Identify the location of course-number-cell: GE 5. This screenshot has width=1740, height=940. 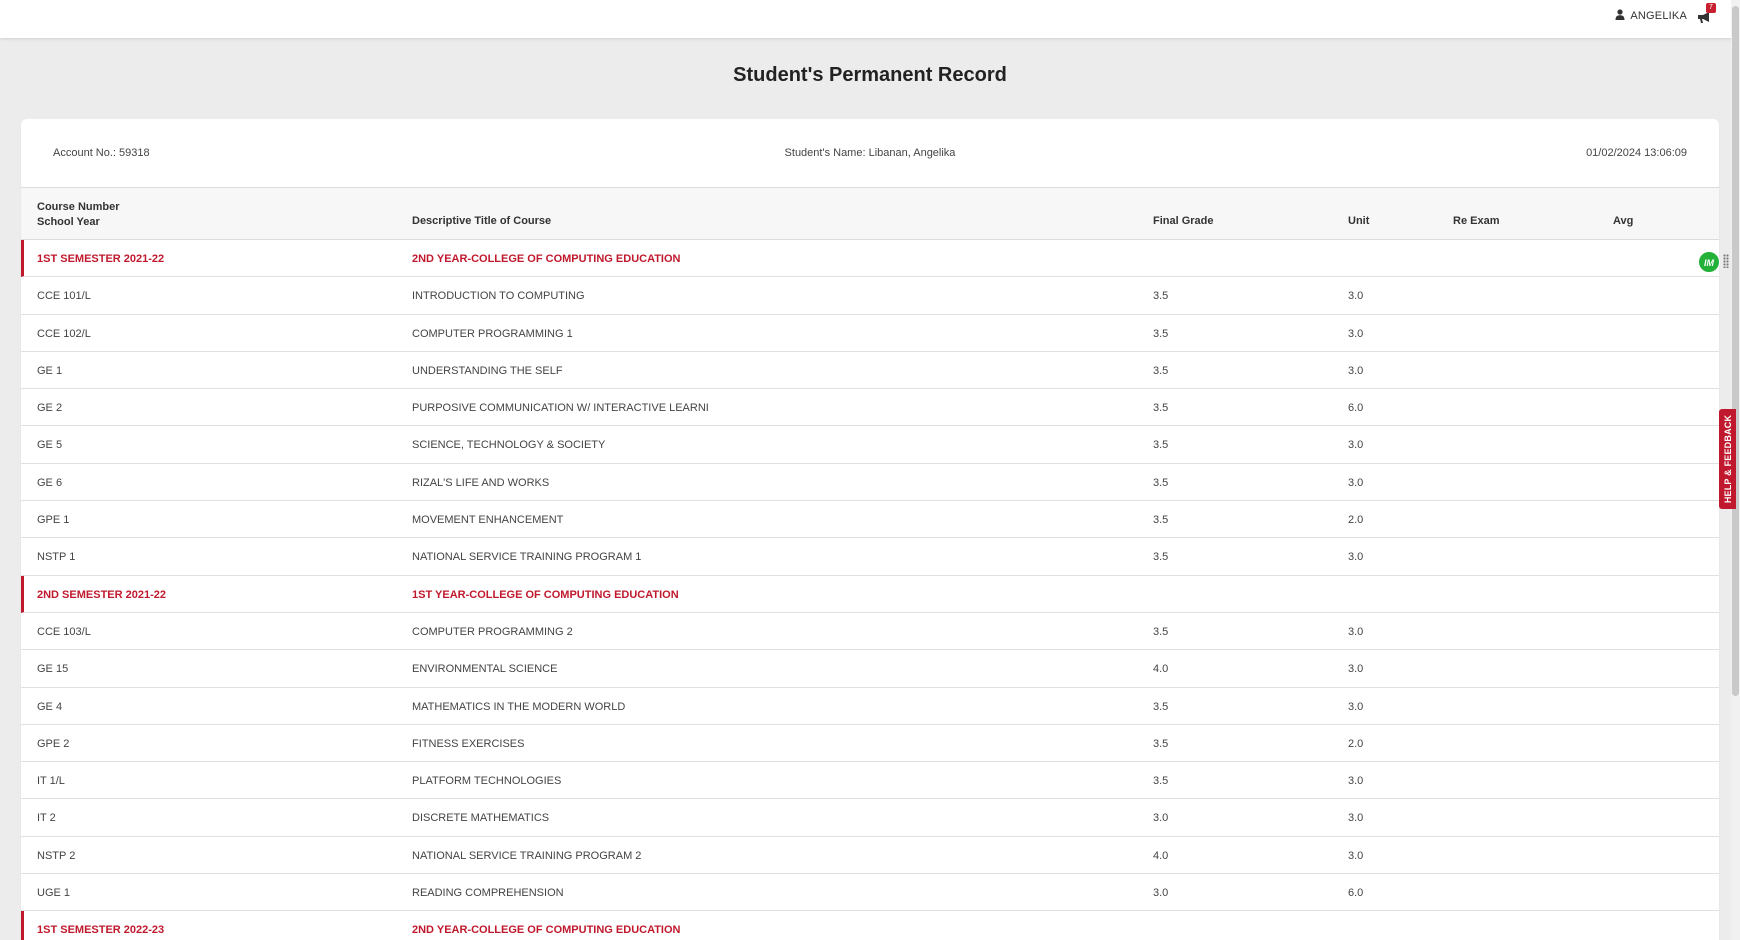
(50, 445).